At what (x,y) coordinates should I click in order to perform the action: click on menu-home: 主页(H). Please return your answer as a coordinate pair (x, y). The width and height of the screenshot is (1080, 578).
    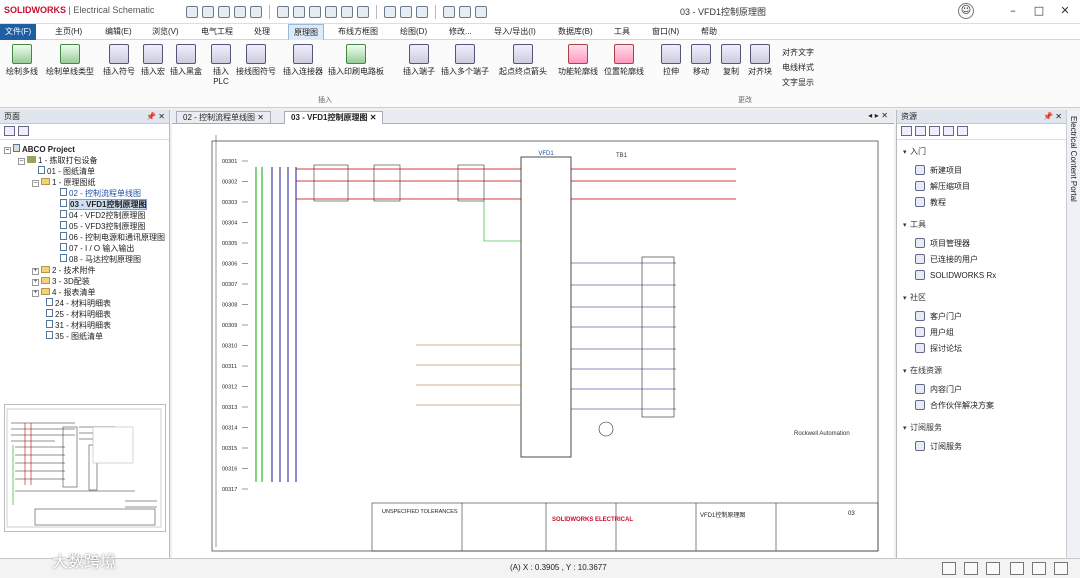
    Looking at the image, I should click on (68, 32).